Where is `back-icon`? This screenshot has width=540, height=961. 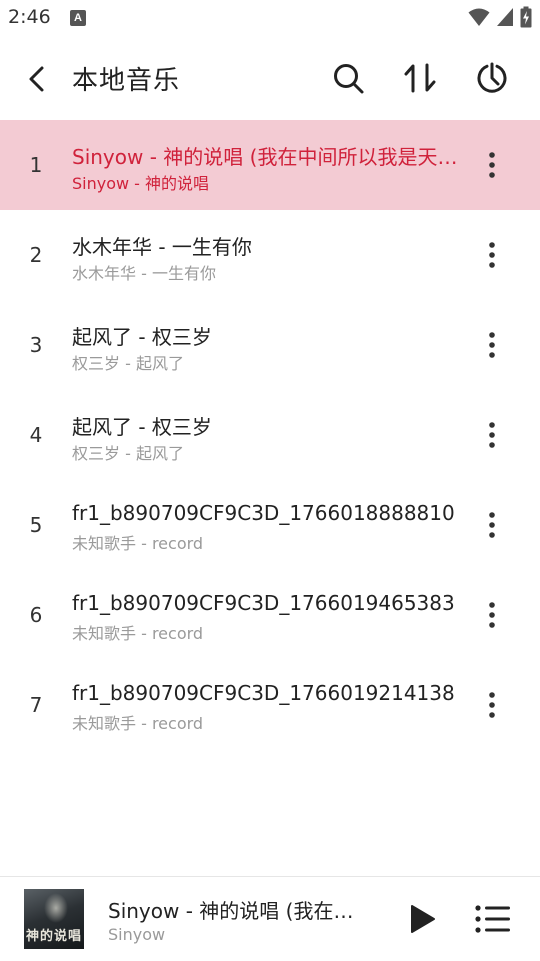
back-icon is located at coordinates (36, 79).